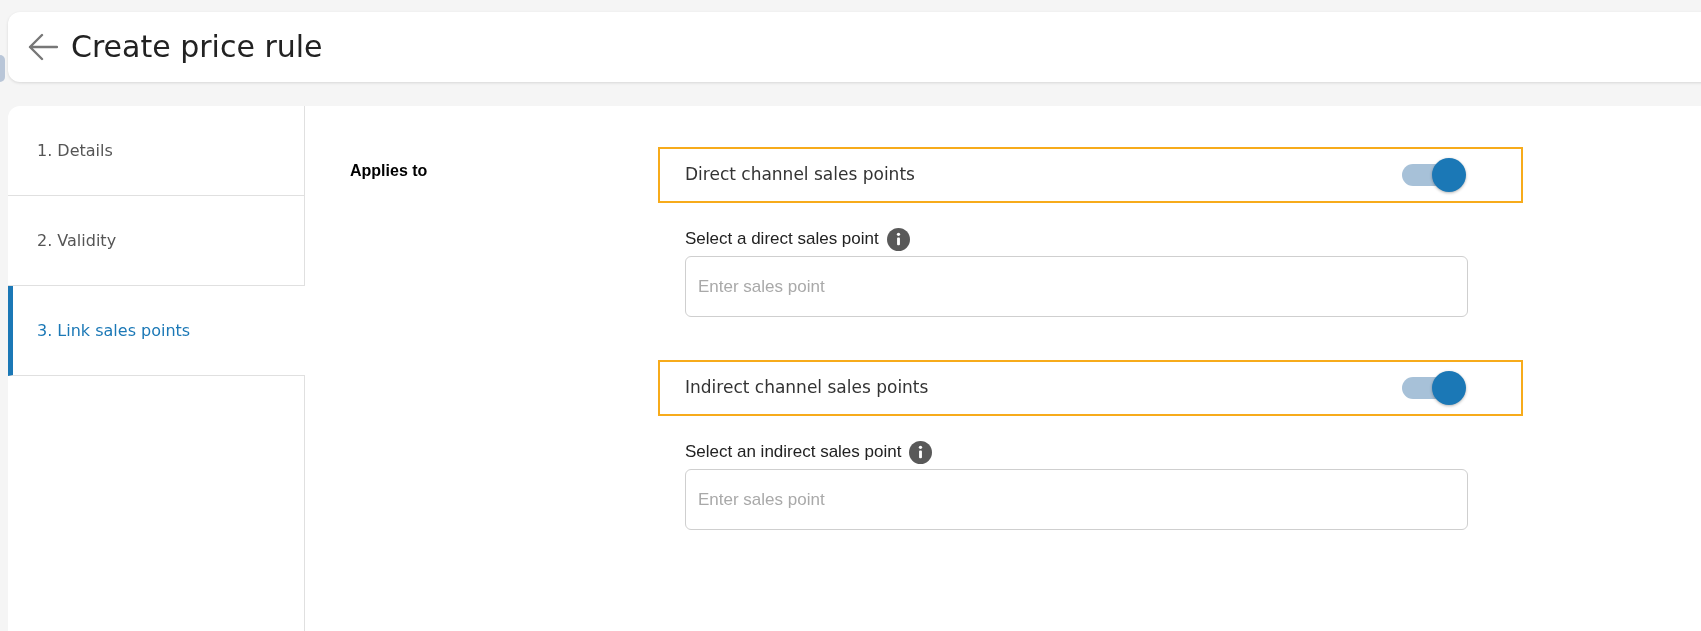  I want to click on field-label: Select a direct sales point, so click(782, 239).